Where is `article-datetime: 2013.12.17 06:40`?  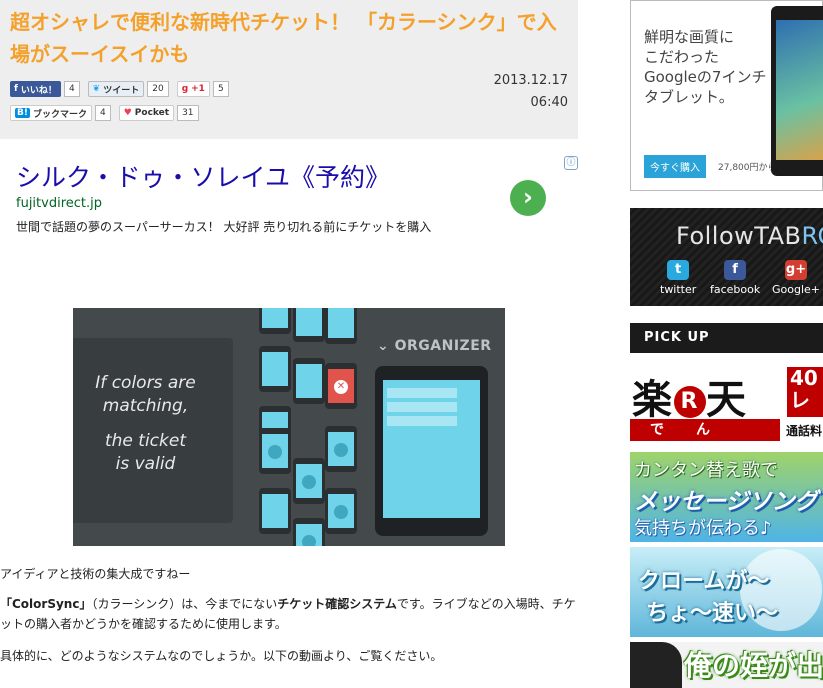
article-datetime: 2013.12.17 06:40 is located at coordinates (531, 92).